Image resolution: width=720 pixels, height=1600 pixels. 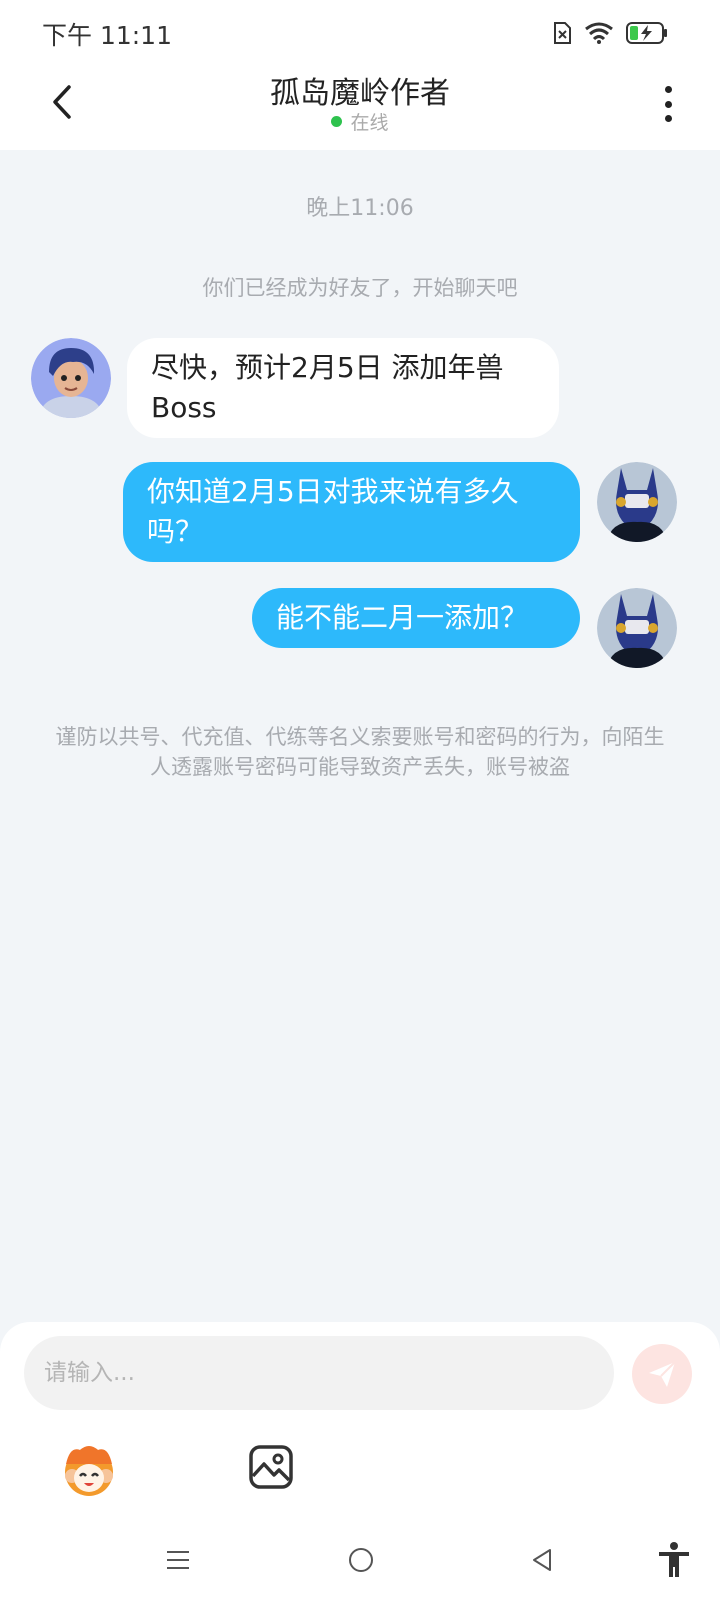 I want to click on contact-name: 孤岛魔岭作者, so click(x=360, y=93).